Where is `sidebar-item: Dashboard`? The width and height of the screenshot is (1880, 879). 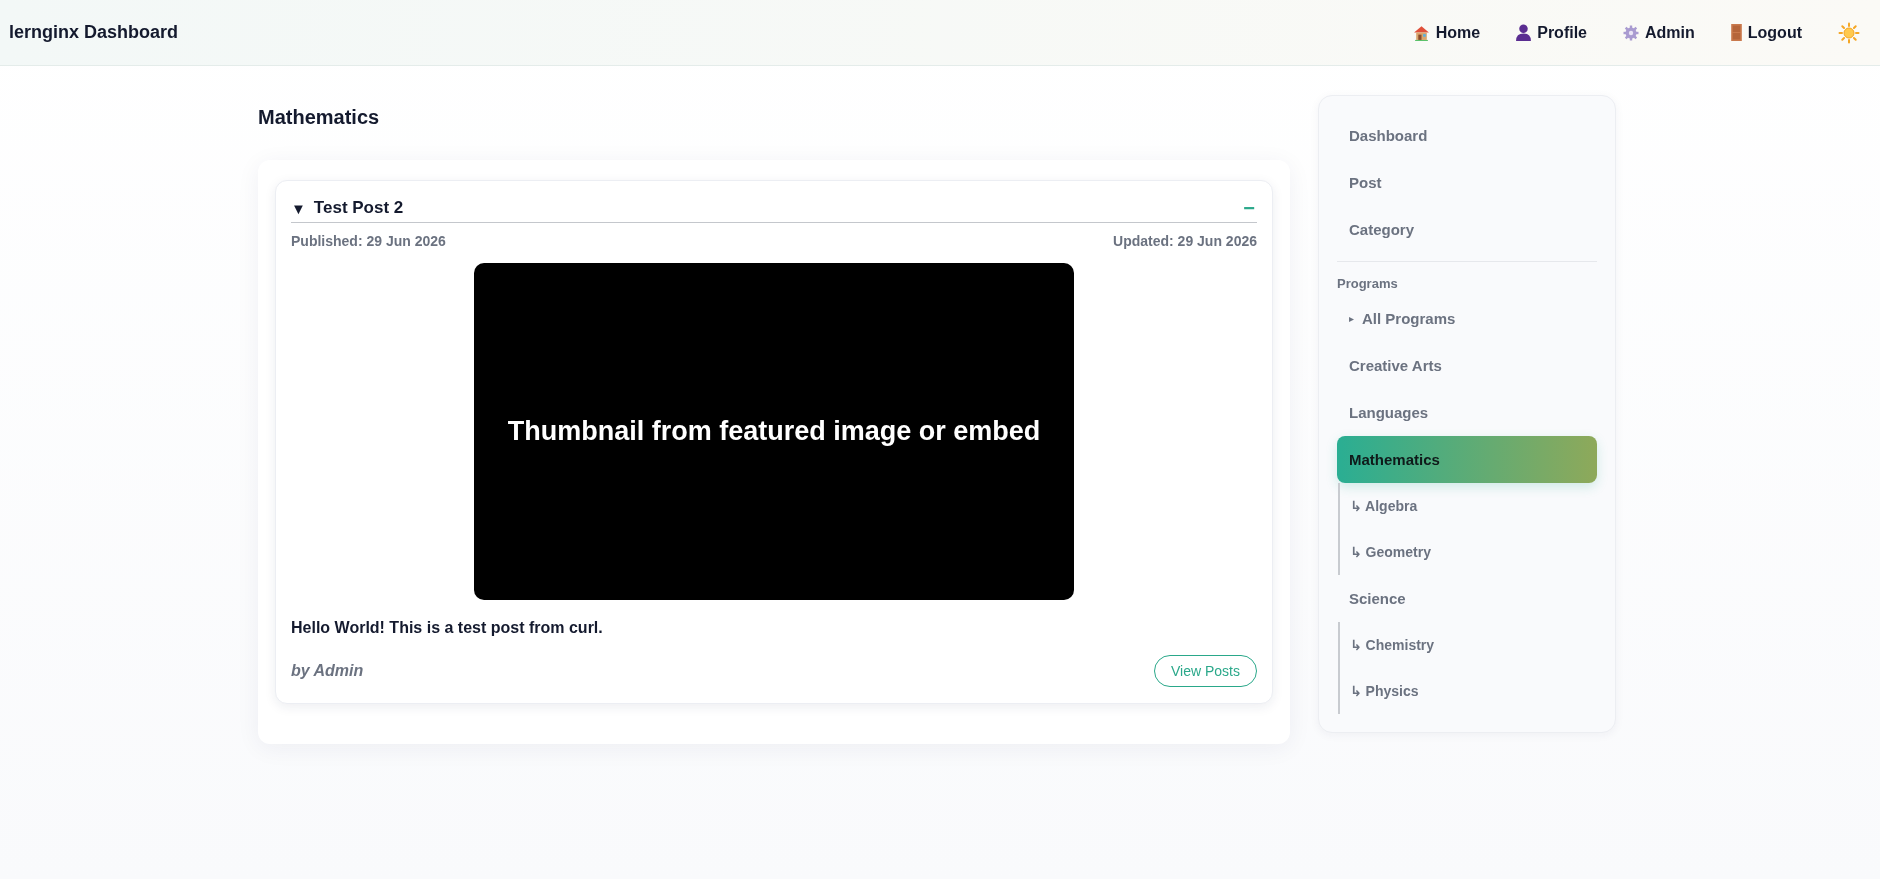 sidebar-item: Dashboard is located at coordinates (1467, 135).